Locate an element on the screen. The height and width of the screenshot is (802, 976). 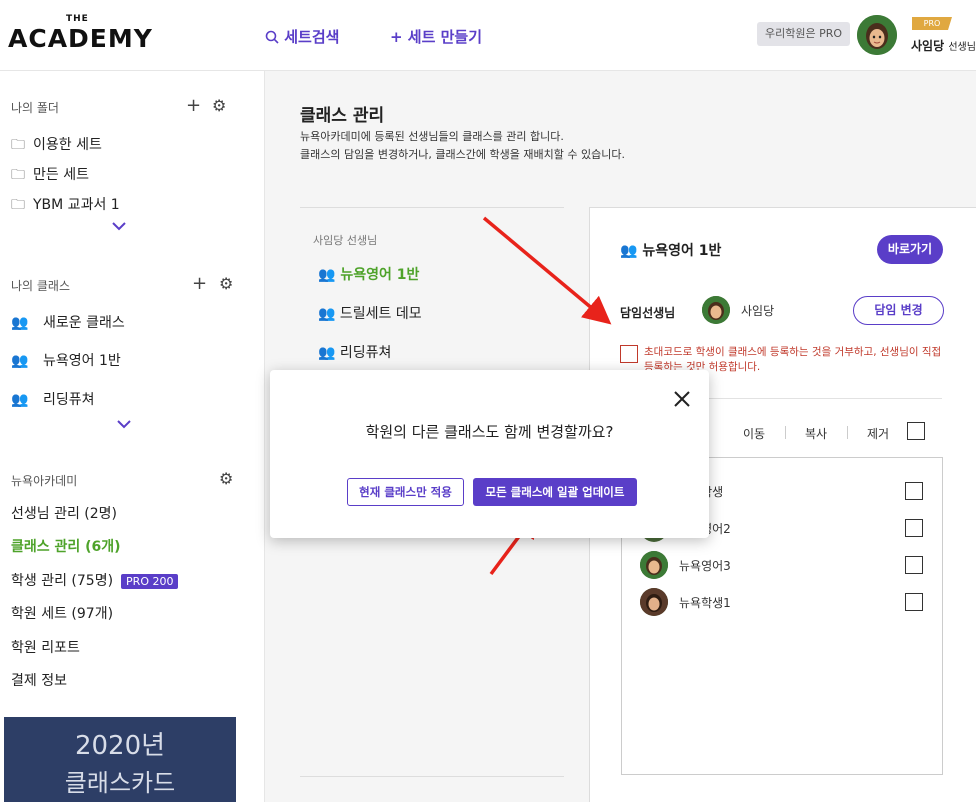
modal-question: 학원의 다른 클래스도 함께 변경할까요? is located at coordinates (489, 432).